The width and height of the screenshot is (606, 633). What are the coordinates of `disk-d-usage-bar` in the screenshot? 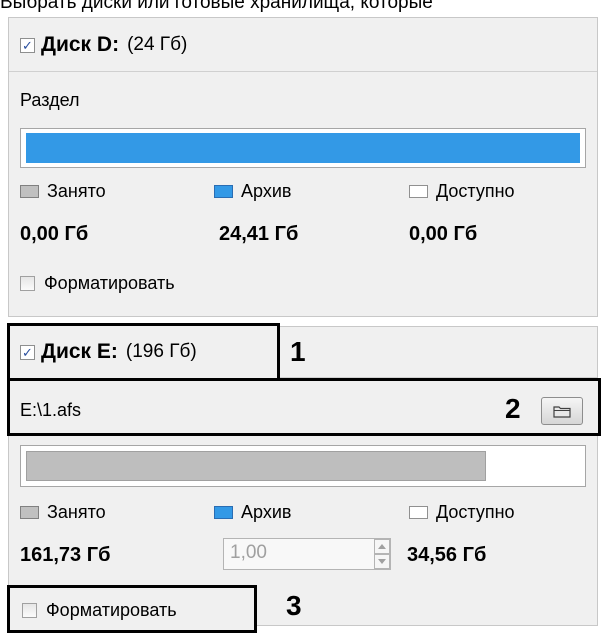 It's located at (303, 148).